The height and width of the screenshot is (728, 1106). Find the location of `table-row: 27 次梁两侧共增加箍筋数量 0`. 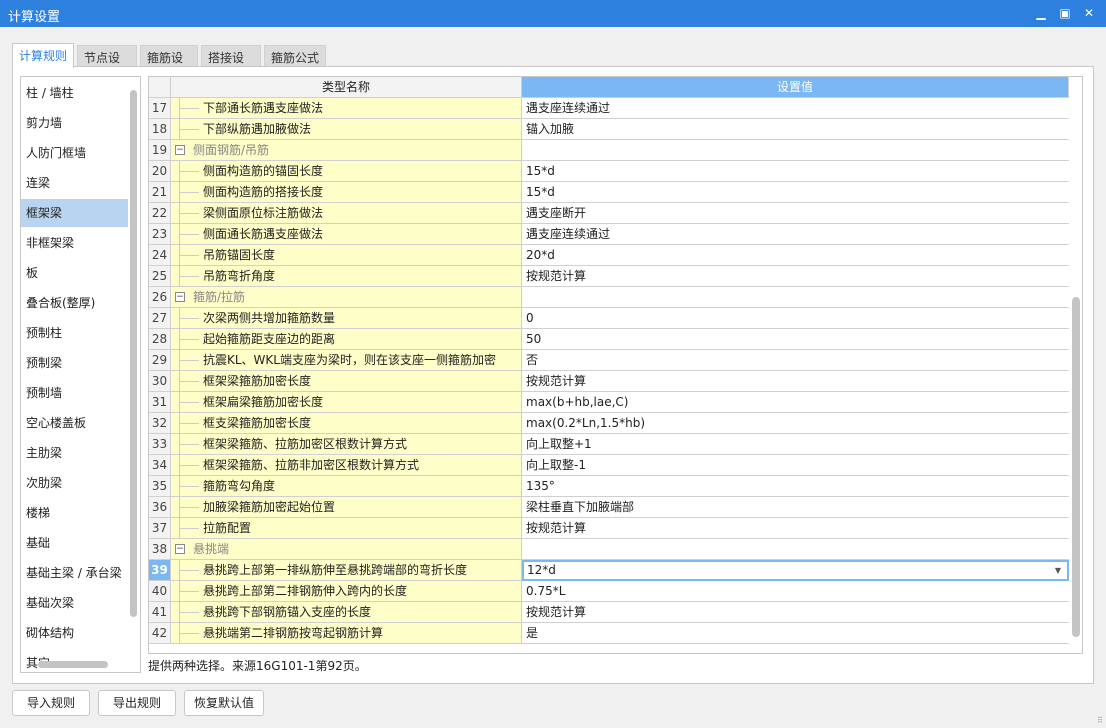

table-row: 27 次梁两侧共增加箍筋数量 0 is located at coordinates (609, 318).